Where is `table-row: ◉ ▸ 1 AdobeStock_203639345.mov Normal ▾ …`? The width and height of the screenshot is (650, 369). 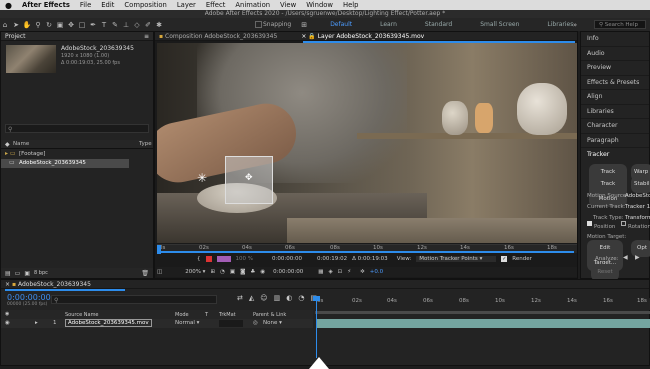
table-row: ◉ ▸ 1 AdobeStock_203639345.mov Normal ▾ … is located at coordinates (157, 323).